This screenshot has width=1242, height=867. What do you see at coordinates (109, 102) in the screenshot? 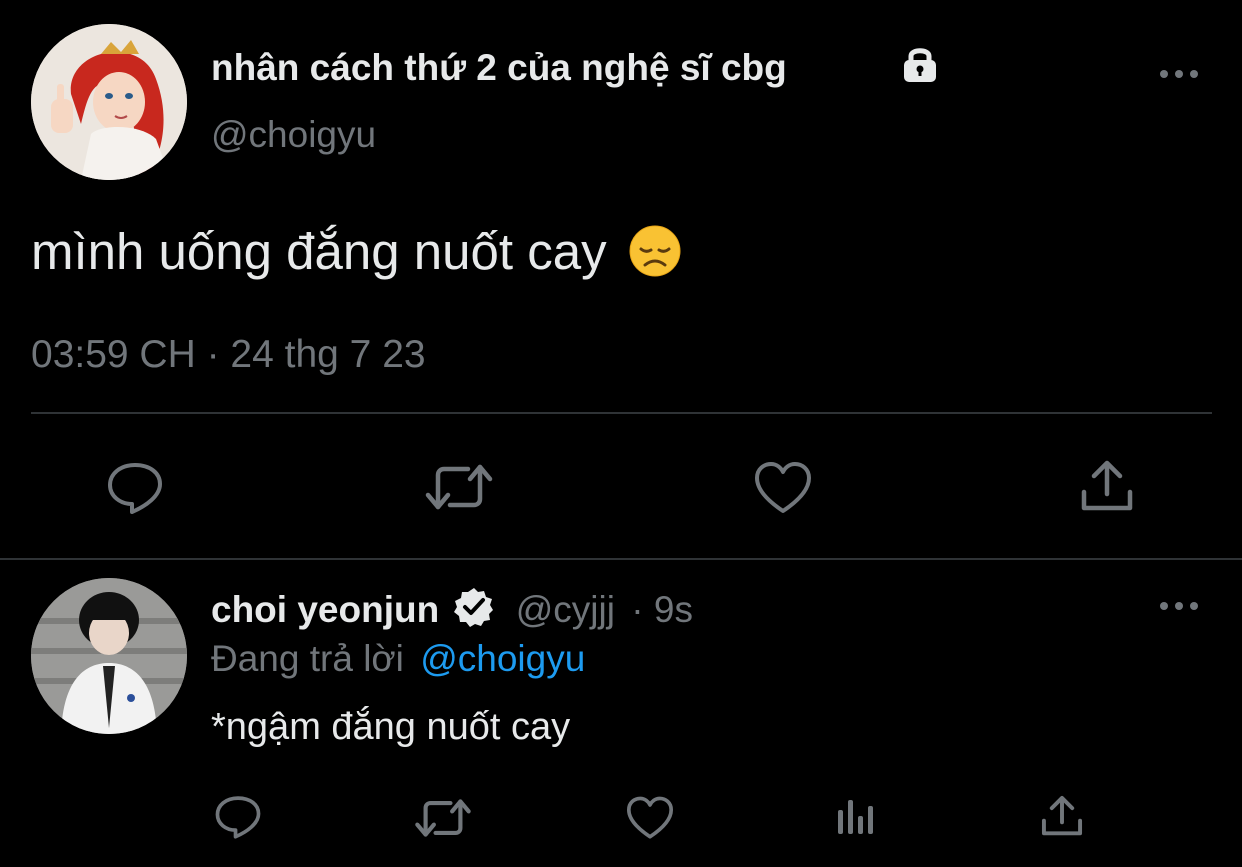
I see `main-tweet-avatar` at bounding box center [109, 102].